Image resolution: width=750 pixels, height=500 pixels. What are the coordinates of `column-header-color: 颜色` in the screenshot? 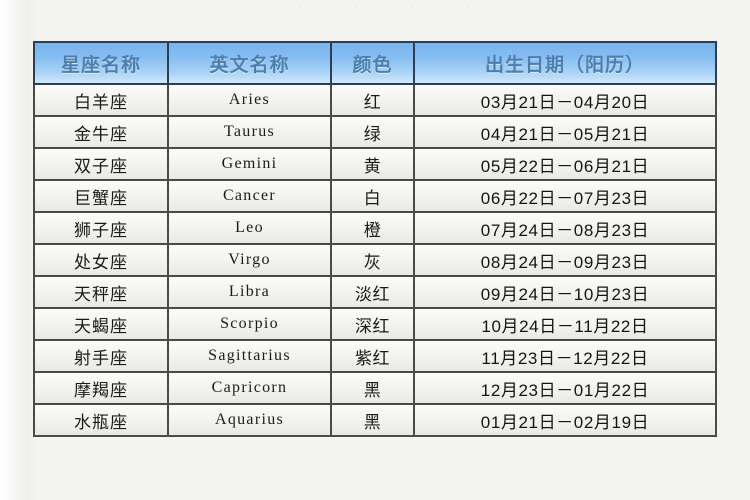 It's located at (373, 63).